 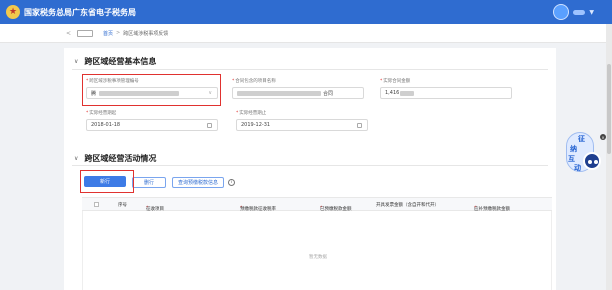 What do you see at coordinates (591, 12) in the screenshot?
I see `chevron-down-icon: ▼` at bounding box center [591, 12].